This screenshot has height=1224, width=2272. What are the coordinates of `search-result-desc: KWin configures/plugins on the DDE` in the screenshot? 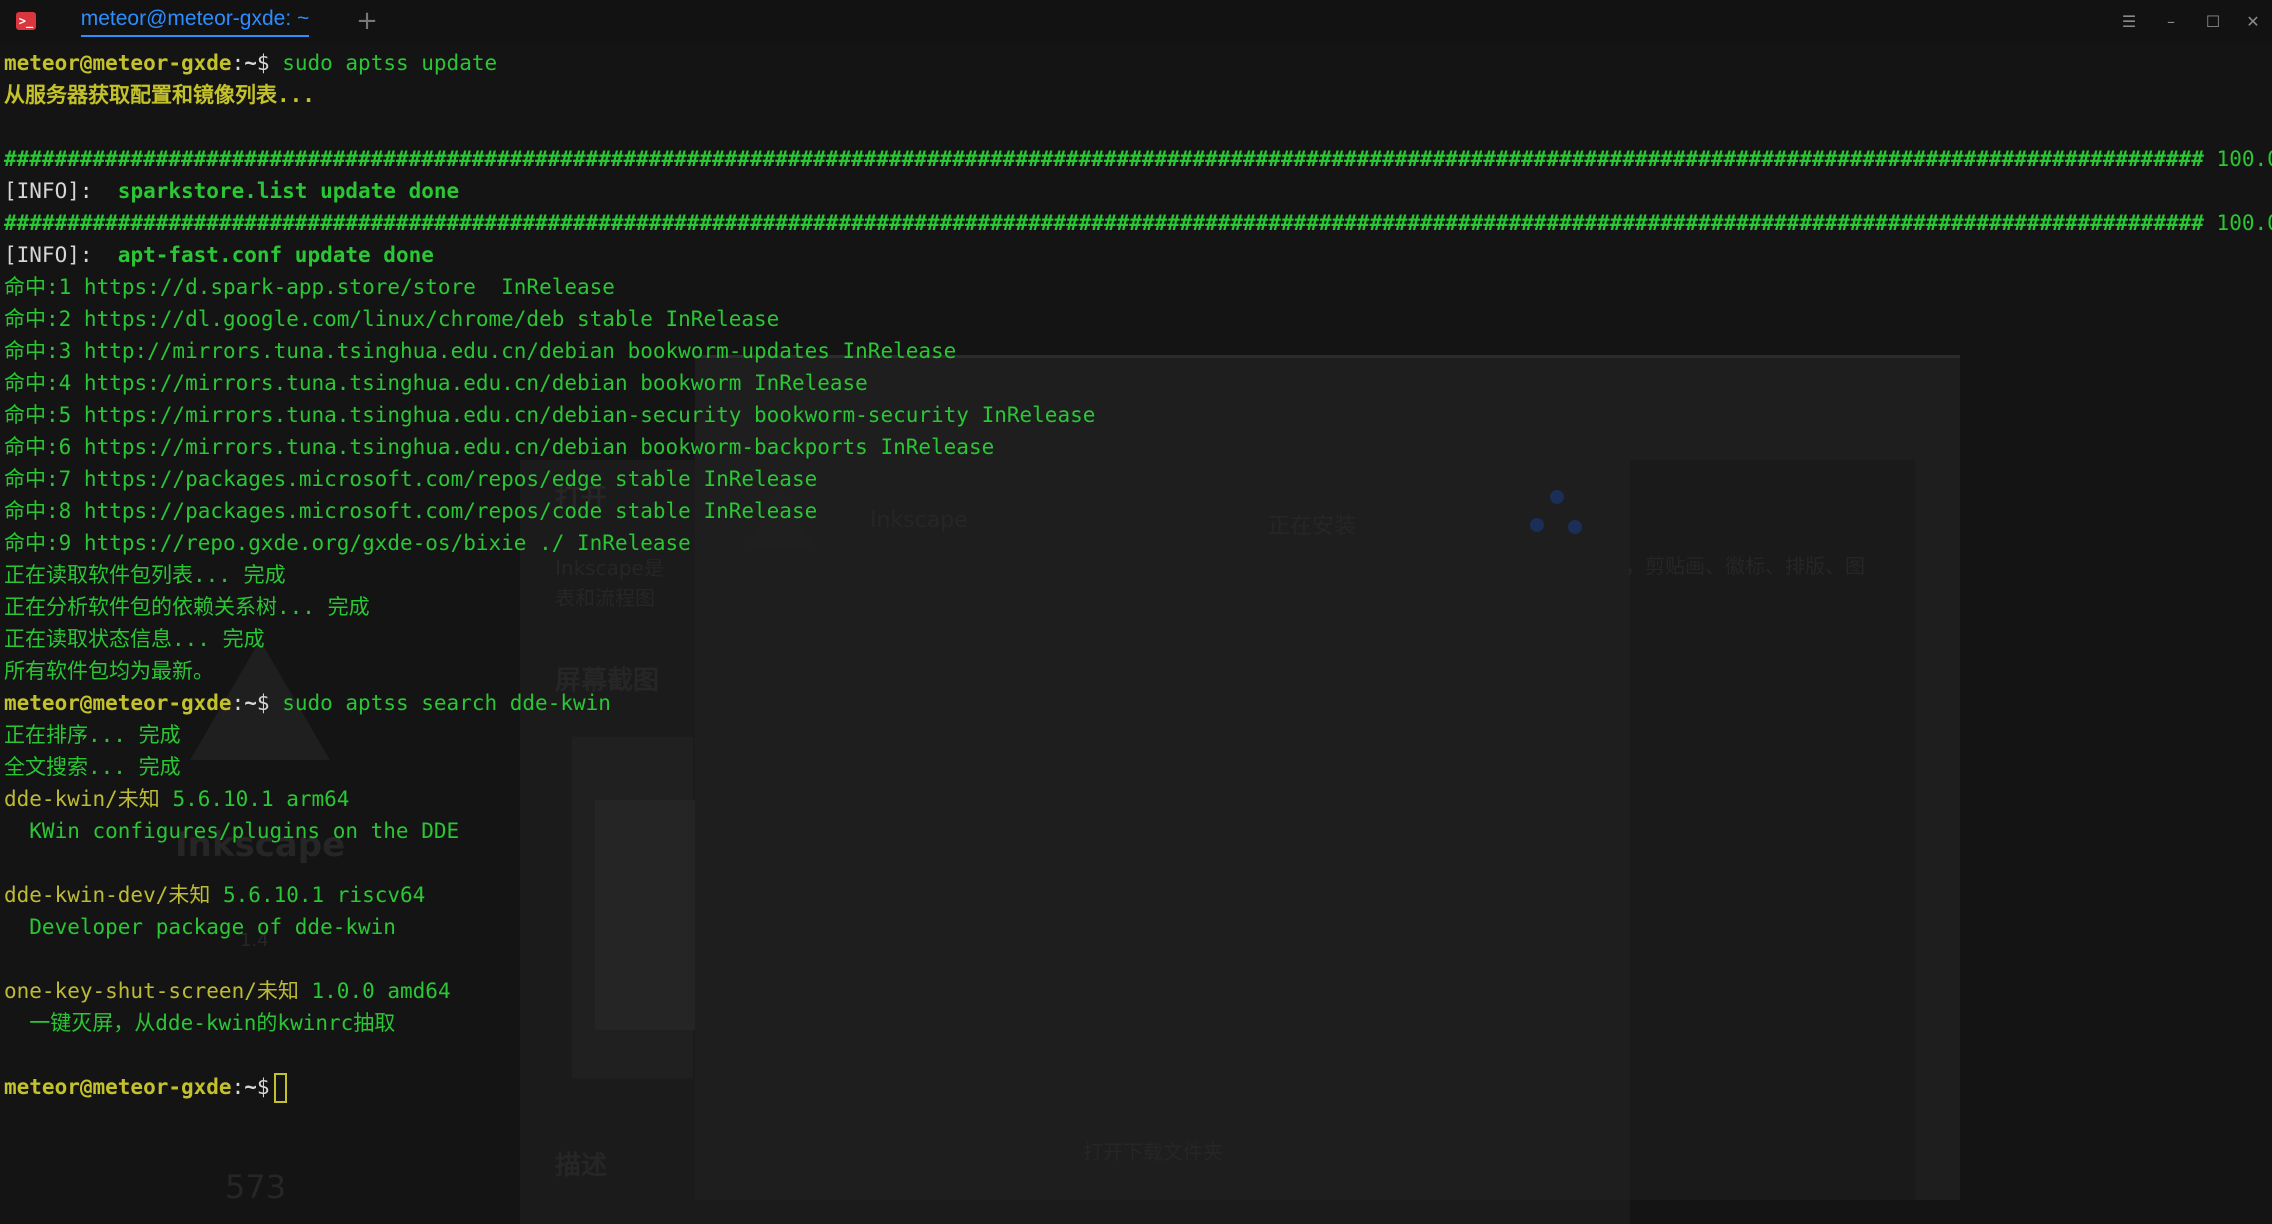 It's located at (232, 831).